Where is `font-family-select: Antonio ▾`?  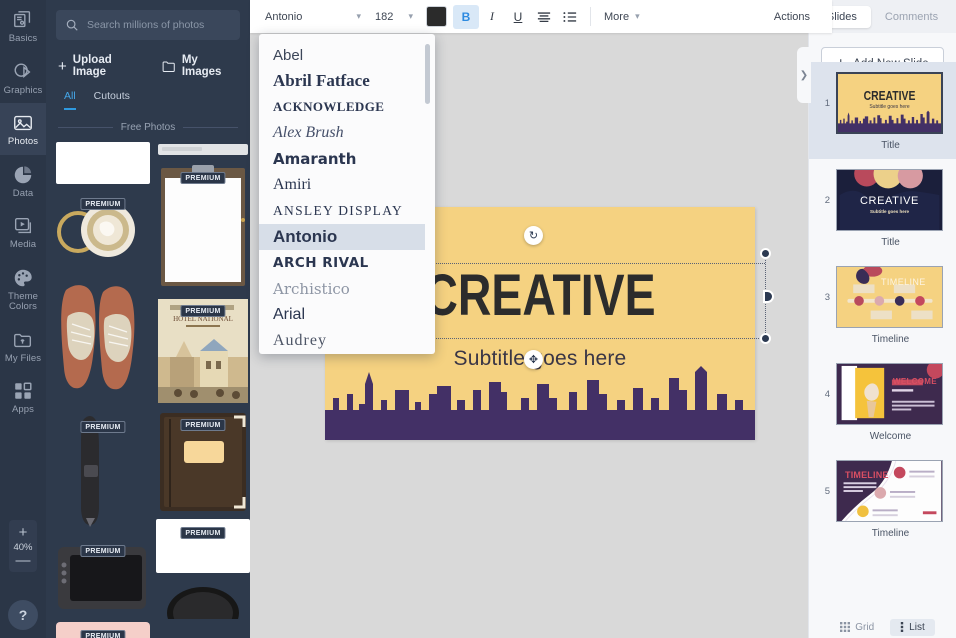 font-family-select: Antonio ▾ is located at coordinates (313, 16).